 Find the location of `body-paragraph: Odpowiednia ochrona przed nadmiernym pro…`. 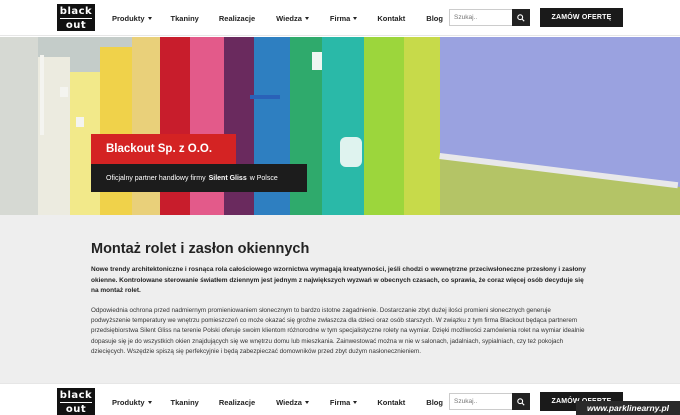

body-paragraph: Odpowiednia ochrona przed nadmiernym pro… is located at coordinates (338, 331).